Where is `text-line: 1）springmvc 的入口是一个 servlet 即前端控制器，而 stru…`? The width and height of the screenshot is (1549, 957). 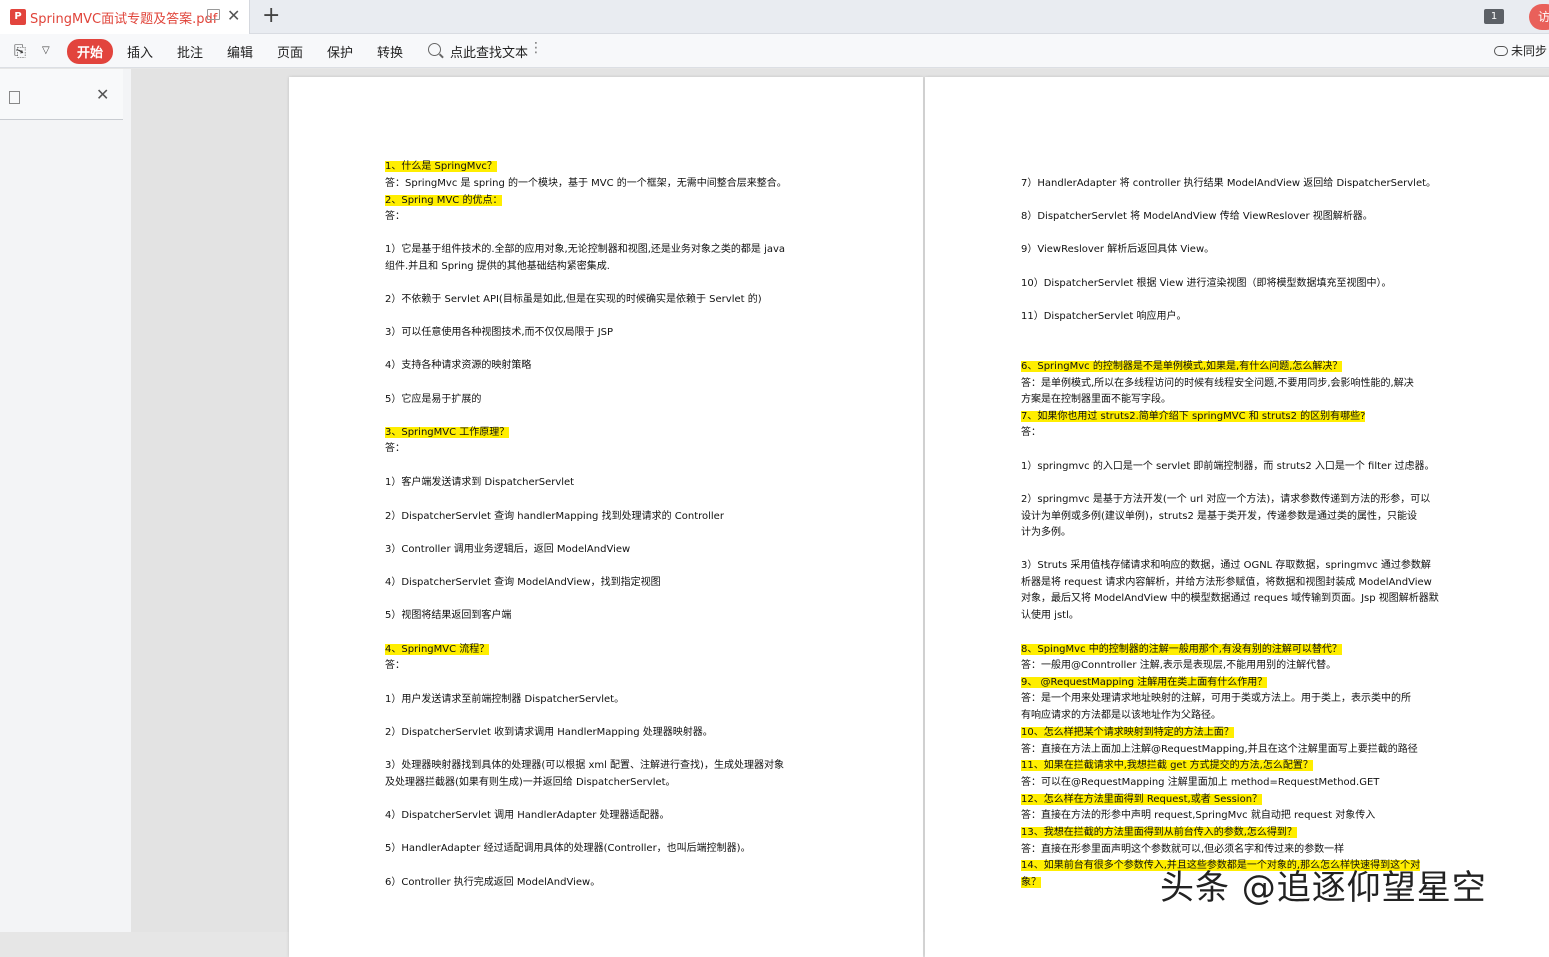
text-line: 1）springmvc 的入口是一个 servlet 即前端控制器，而 stru… is located at coordinates (1227, 466).